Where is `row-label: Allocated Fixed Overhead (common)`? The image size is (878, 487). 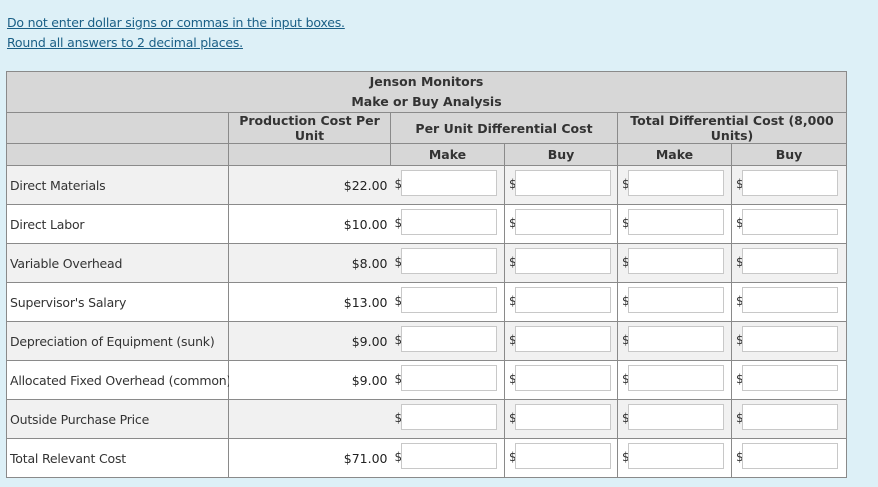
row-label: Allocated Fixed Overhead (common) is located at coordinates (118, 380).